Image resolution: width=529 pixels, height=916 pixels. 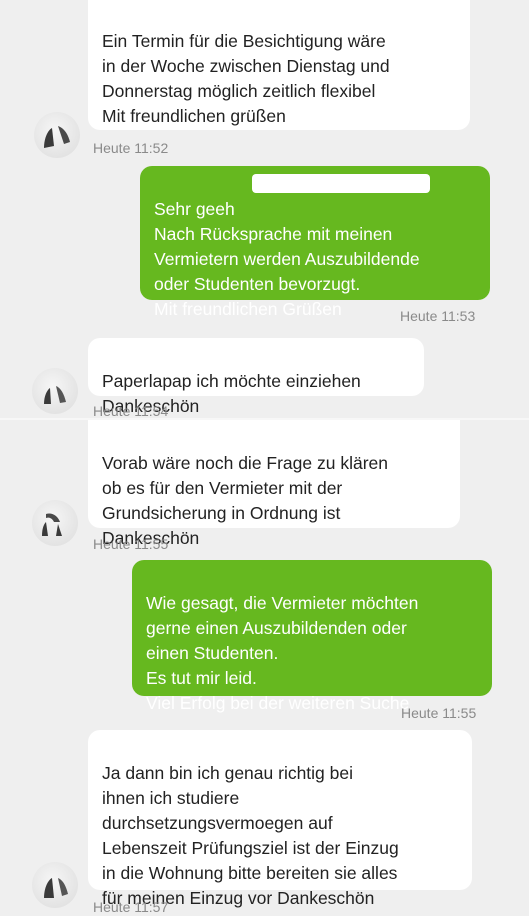 What do you see at coordinates (131, 148) in the screenshot?
I see `message-timestamp: Heute 11:52` at bounding box center [131, 148].